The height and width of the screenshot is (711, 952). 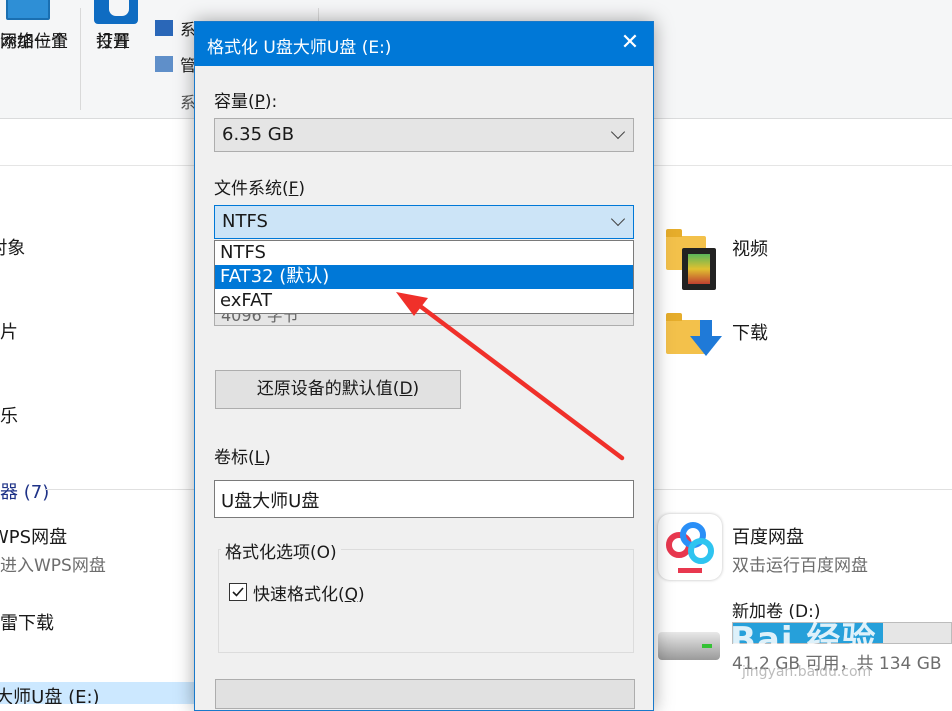 I want to click on quick-format-checkbox, so click(x=238, y=592).